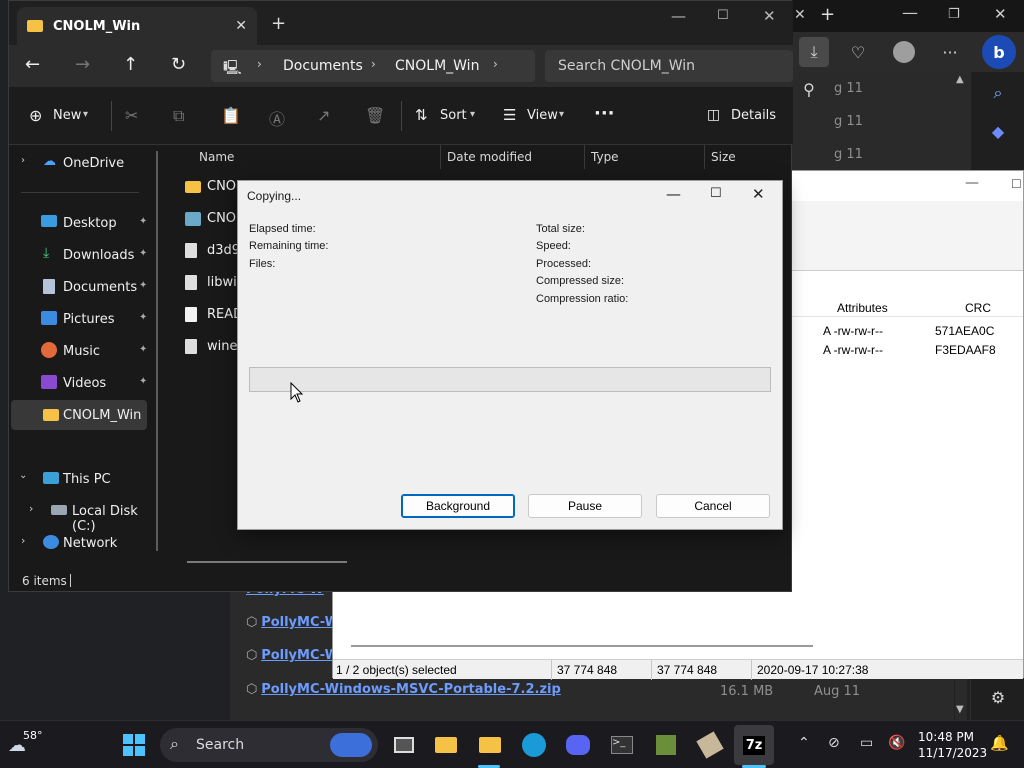 Image resolution: width=1024 pixels, height=768 pixels. Describe the element at coordinates (809, 89) in the screenshot. I see `pin-icon: ⚲` at that location.